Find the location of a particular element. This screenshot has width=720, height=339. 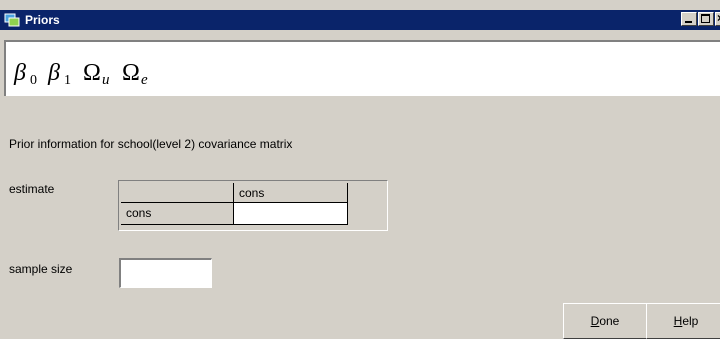

done-button: Done is located at coordinates (605, 321).